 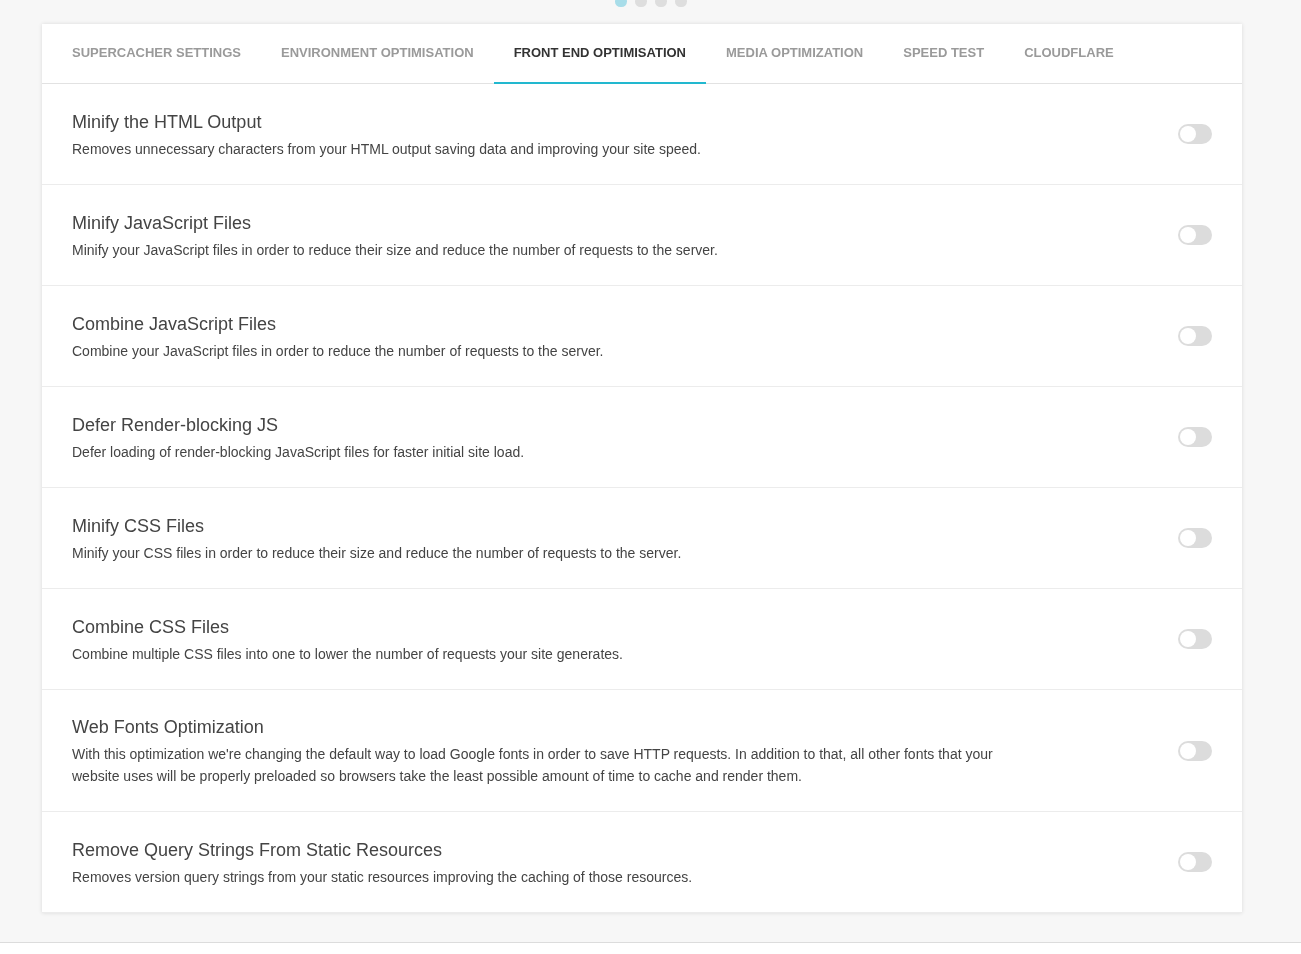 What do you see at coordinates (395, 250) in the screenshot?
I see `setting-description: Minify your JavaScript files in order to reduce their size and reduce the number of requests to the server.` at bounding box center [395, 250].